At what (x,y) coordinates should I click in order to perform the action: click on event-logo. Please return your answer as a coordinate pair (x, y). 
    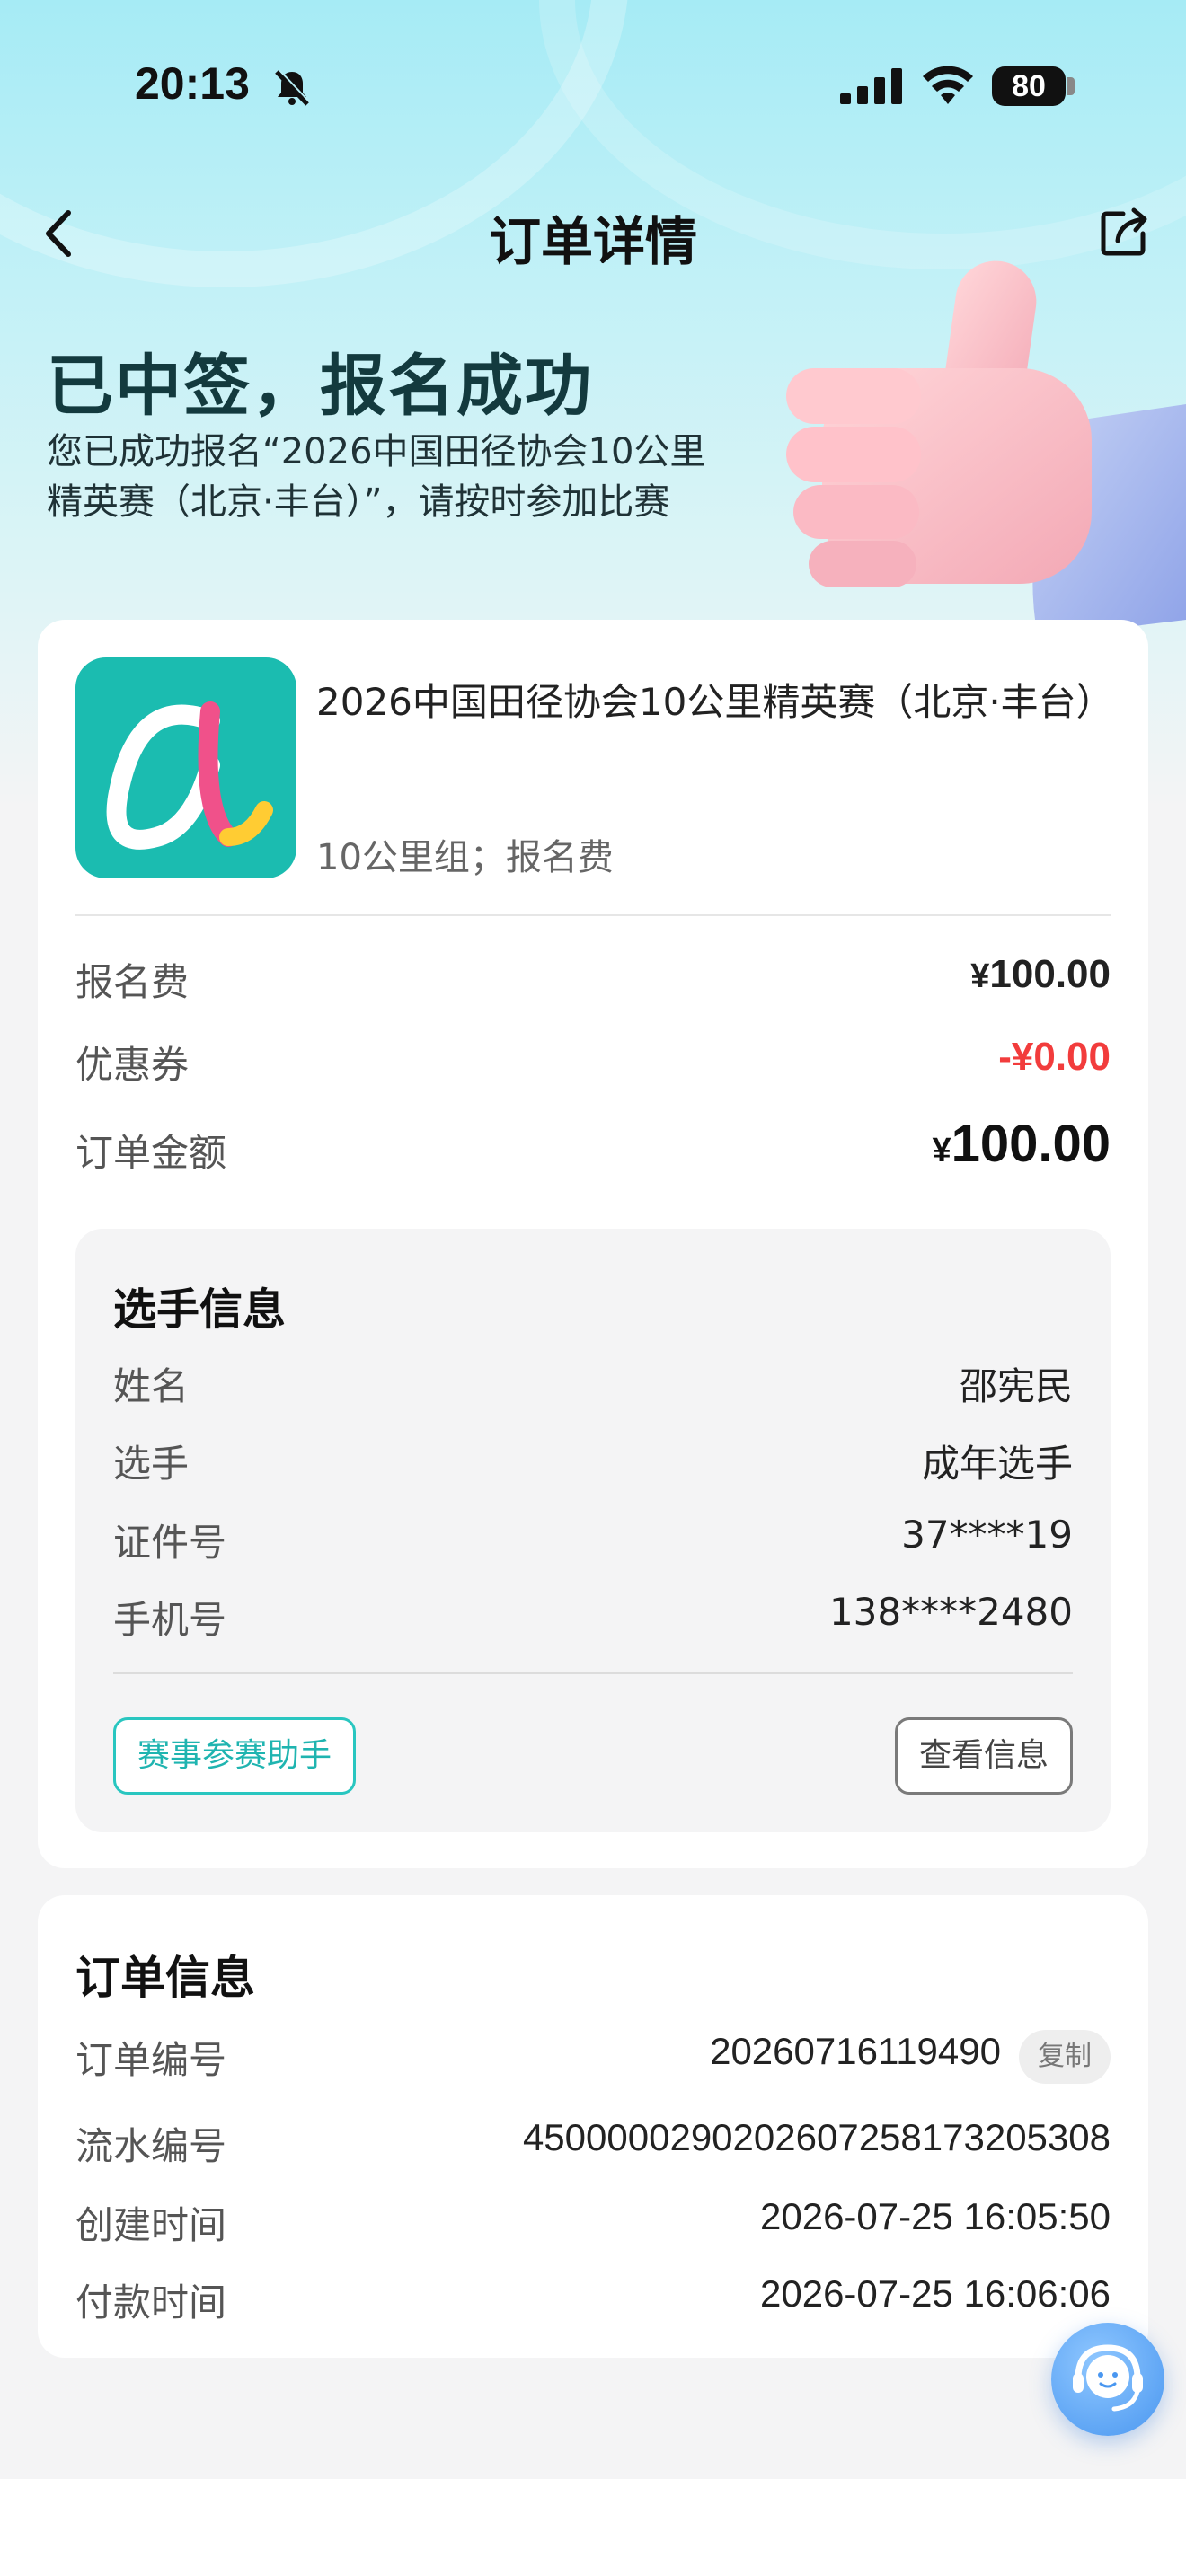
    Looking at the image, I should click on (185, 767).